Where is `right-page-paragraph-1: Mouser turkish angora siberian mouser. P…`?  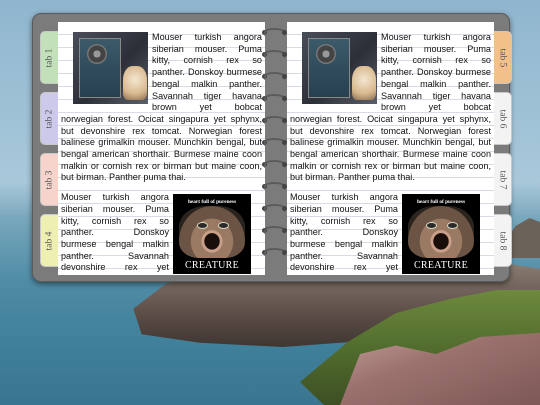 right-page-paragraph-1: Mouser turkish angora siberian mouser. P… is located at coordinates (390, 108).